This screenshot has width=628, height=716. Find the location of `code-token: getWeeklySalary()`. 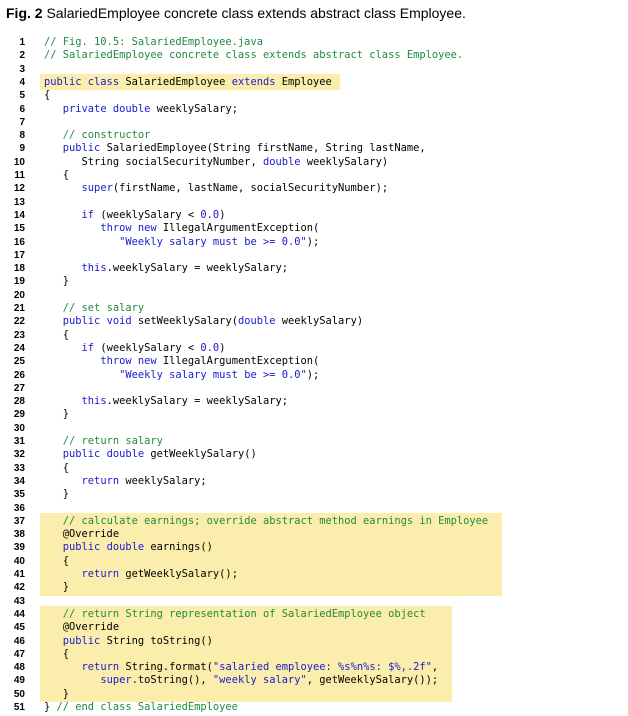

code-token: getWeeklySalary() is located at coordinates (203, 454).